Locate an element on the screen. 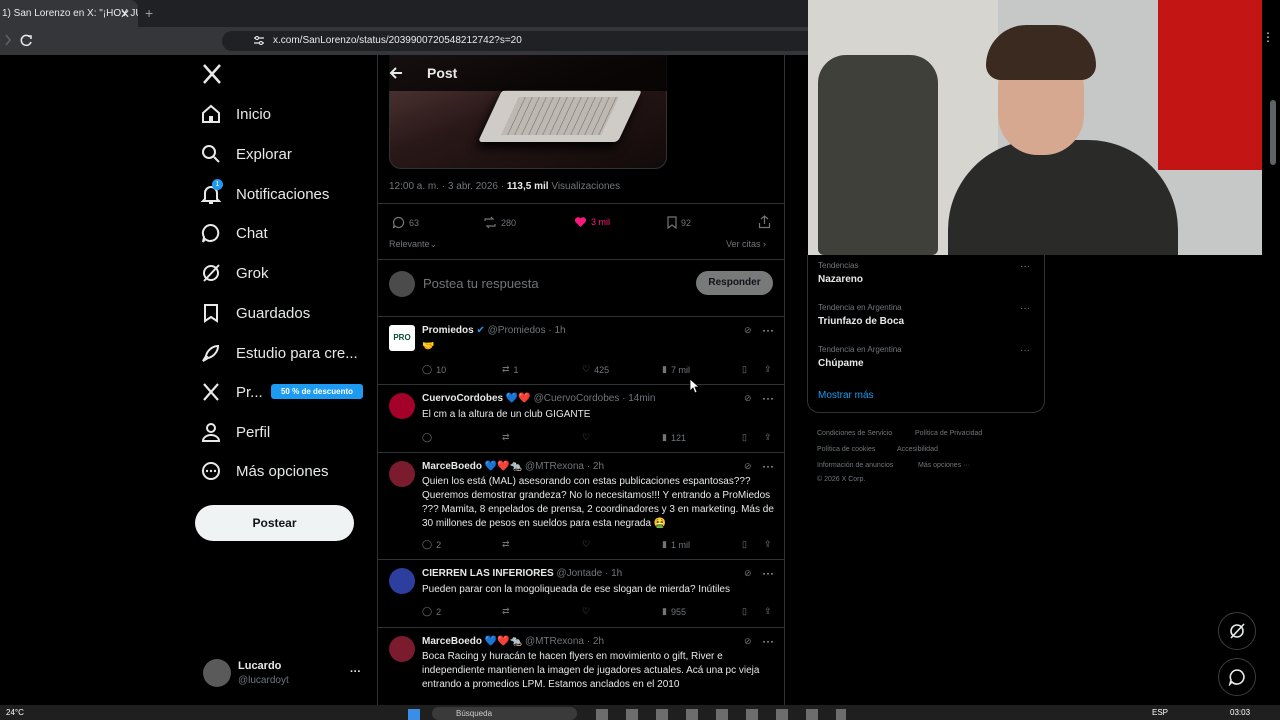 The image size is (1280, 720). taskbar-search is located at coordinates (504, 713).